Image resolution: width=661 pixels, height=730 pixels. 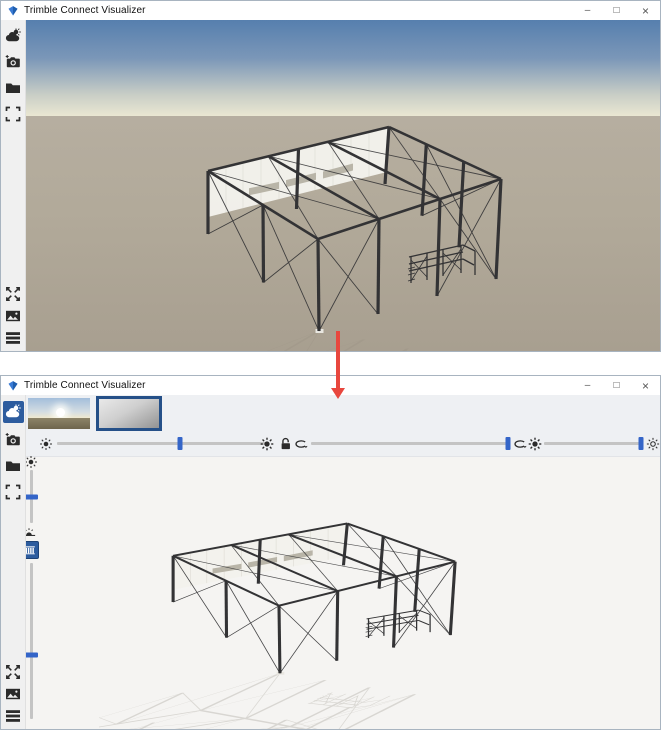 I want to click on environment-weather-button, so click(x=13, y=35).